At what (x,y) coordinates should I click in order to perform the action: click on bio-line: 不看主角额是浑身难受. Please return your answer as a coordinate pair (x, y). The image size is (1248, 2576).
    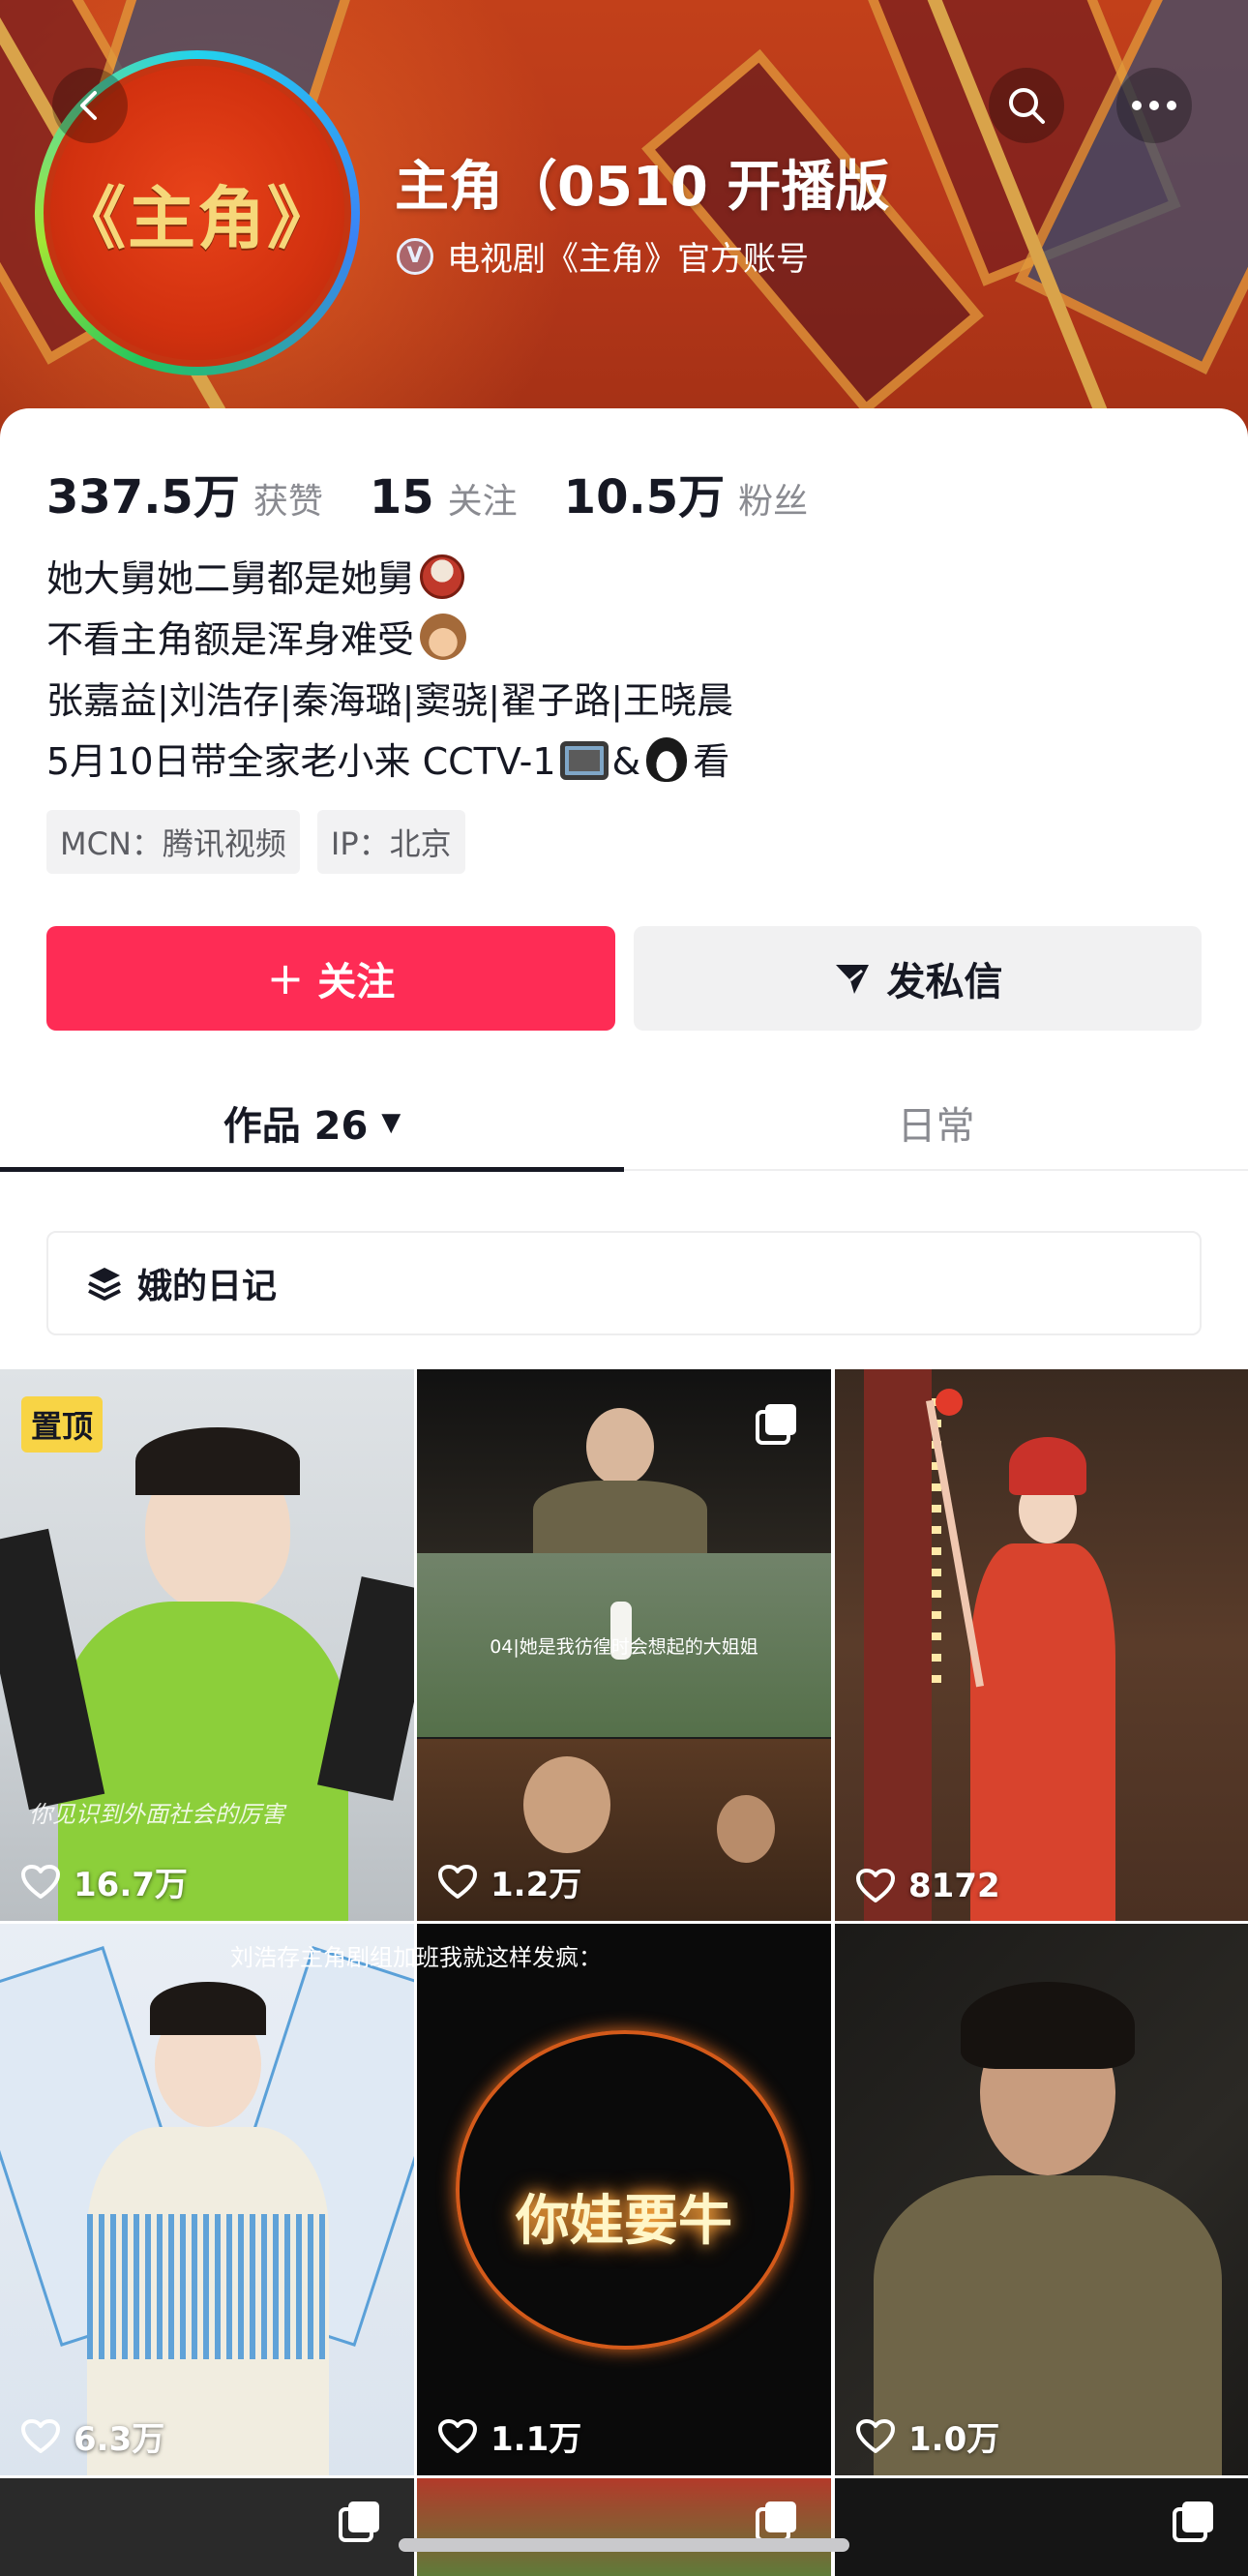
    Looking at the image, I should click on (389, 640).